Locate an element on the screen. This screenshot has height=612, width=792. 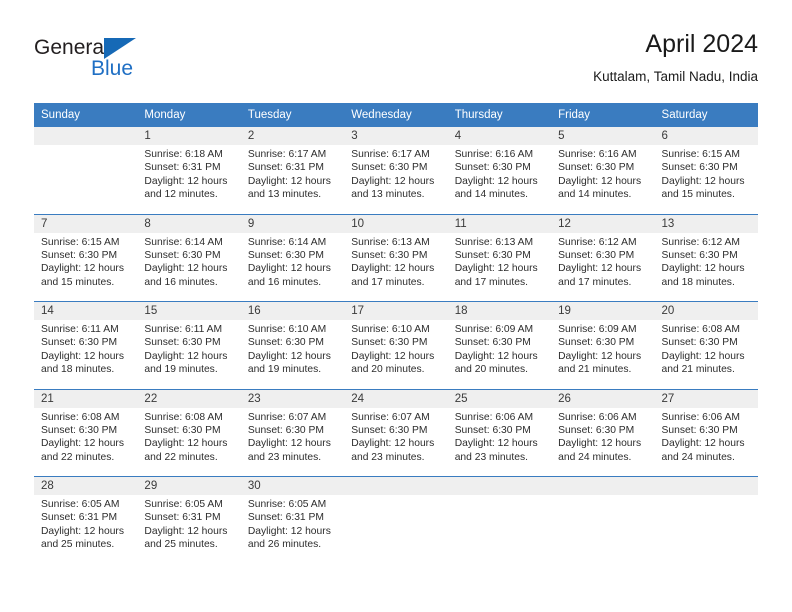
day-number: 4 is located at coordinates (499, 136).